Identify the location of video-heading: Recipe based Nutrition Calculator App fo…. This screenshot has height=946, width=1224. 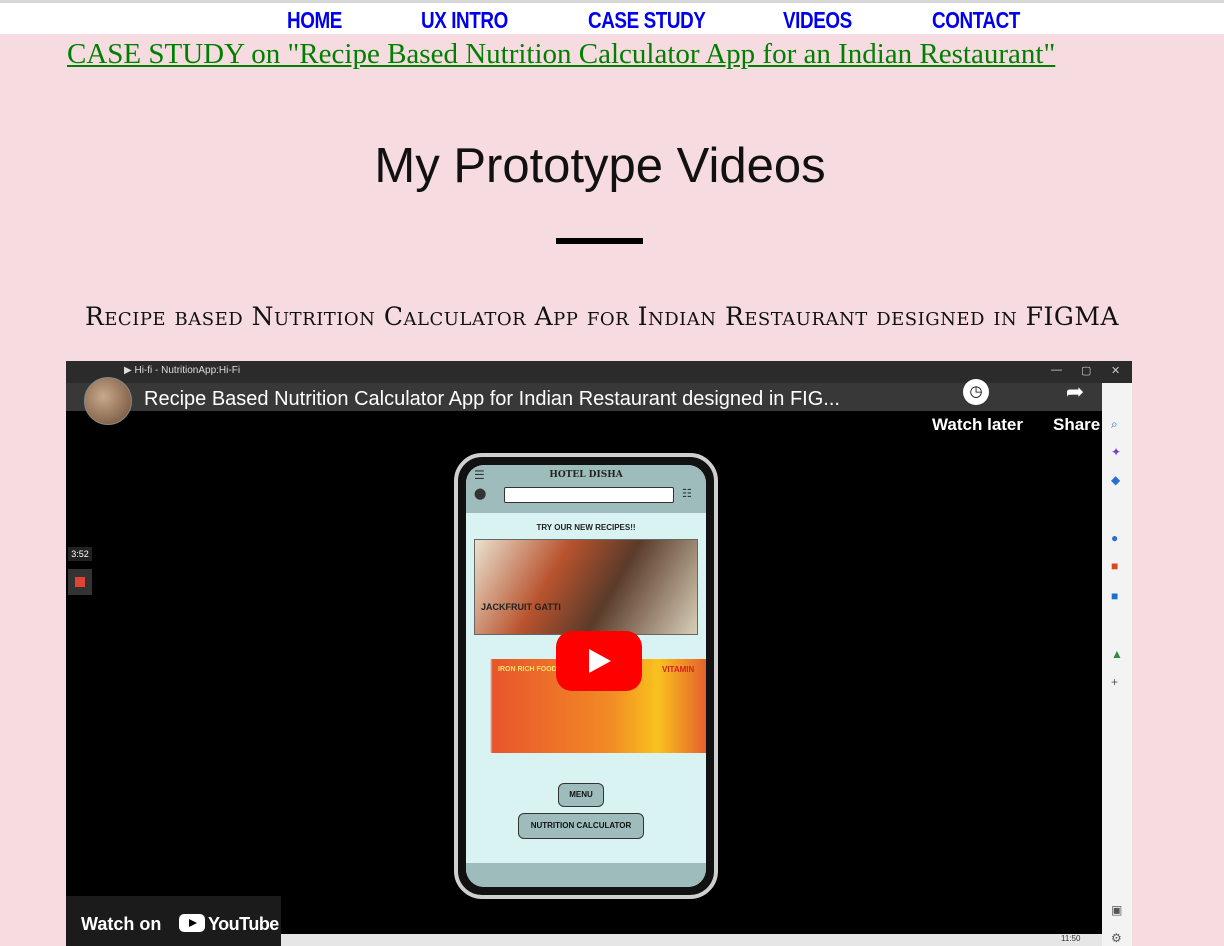
(602, 316).